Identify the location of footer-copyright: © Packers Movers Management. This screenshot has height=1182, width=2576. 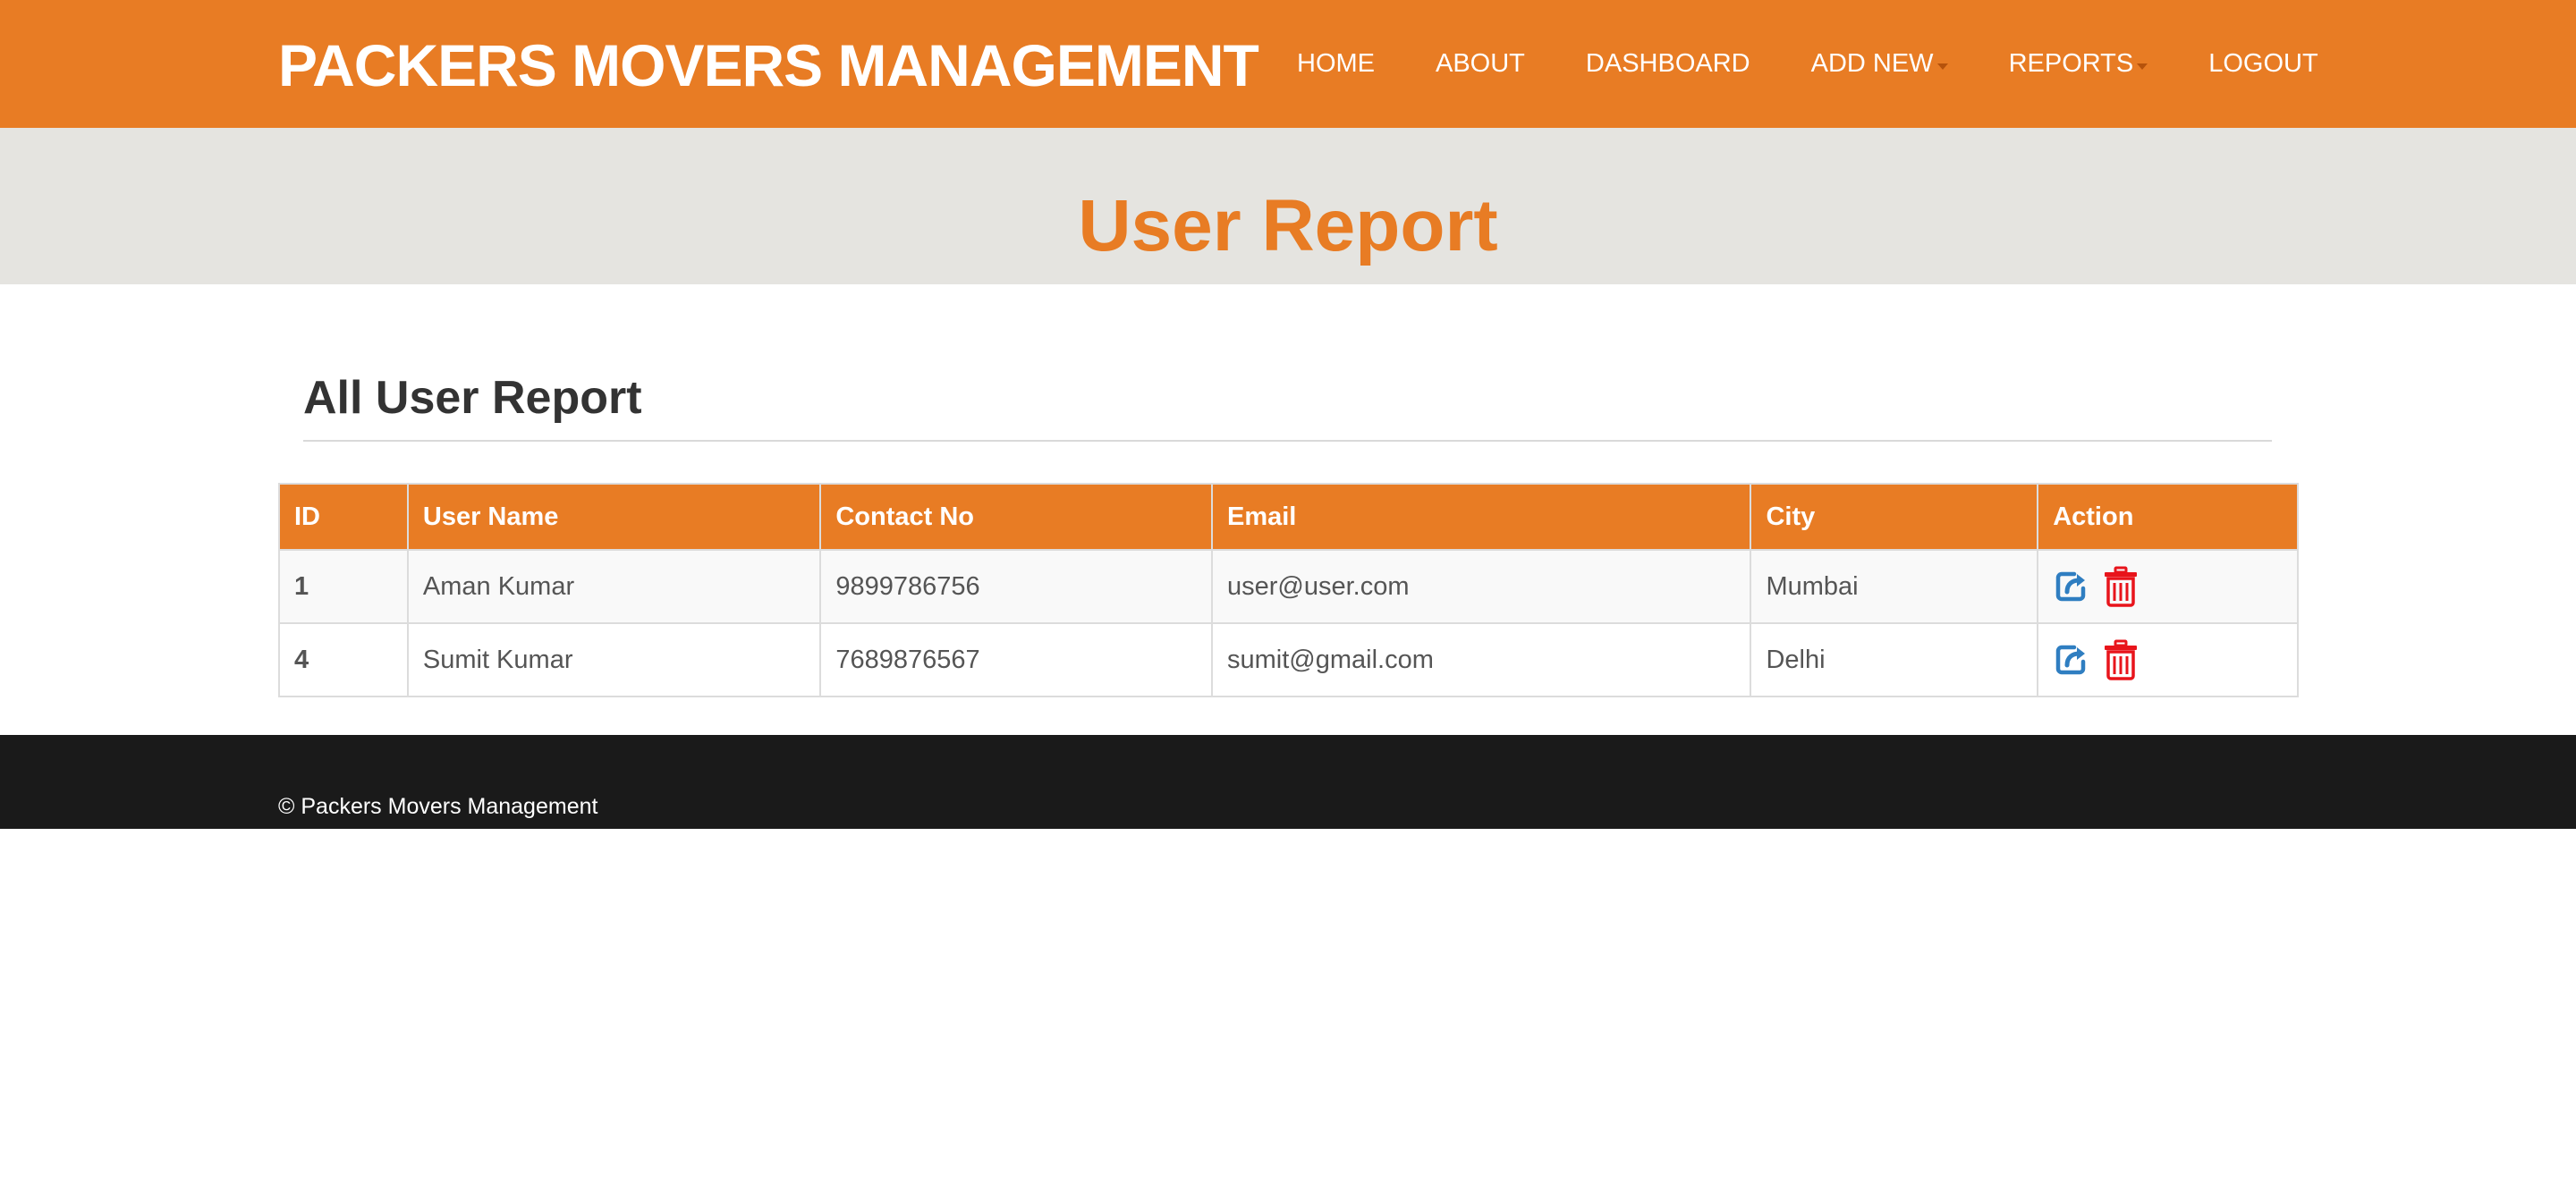
(438, 806).